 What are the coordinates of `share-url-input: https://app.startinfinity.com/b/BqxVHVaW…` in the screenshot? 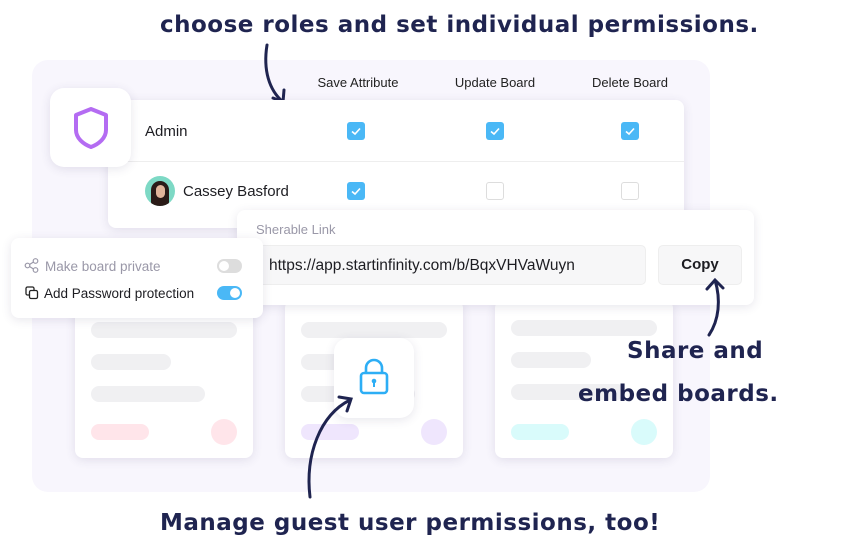 It's located at (451, 265).